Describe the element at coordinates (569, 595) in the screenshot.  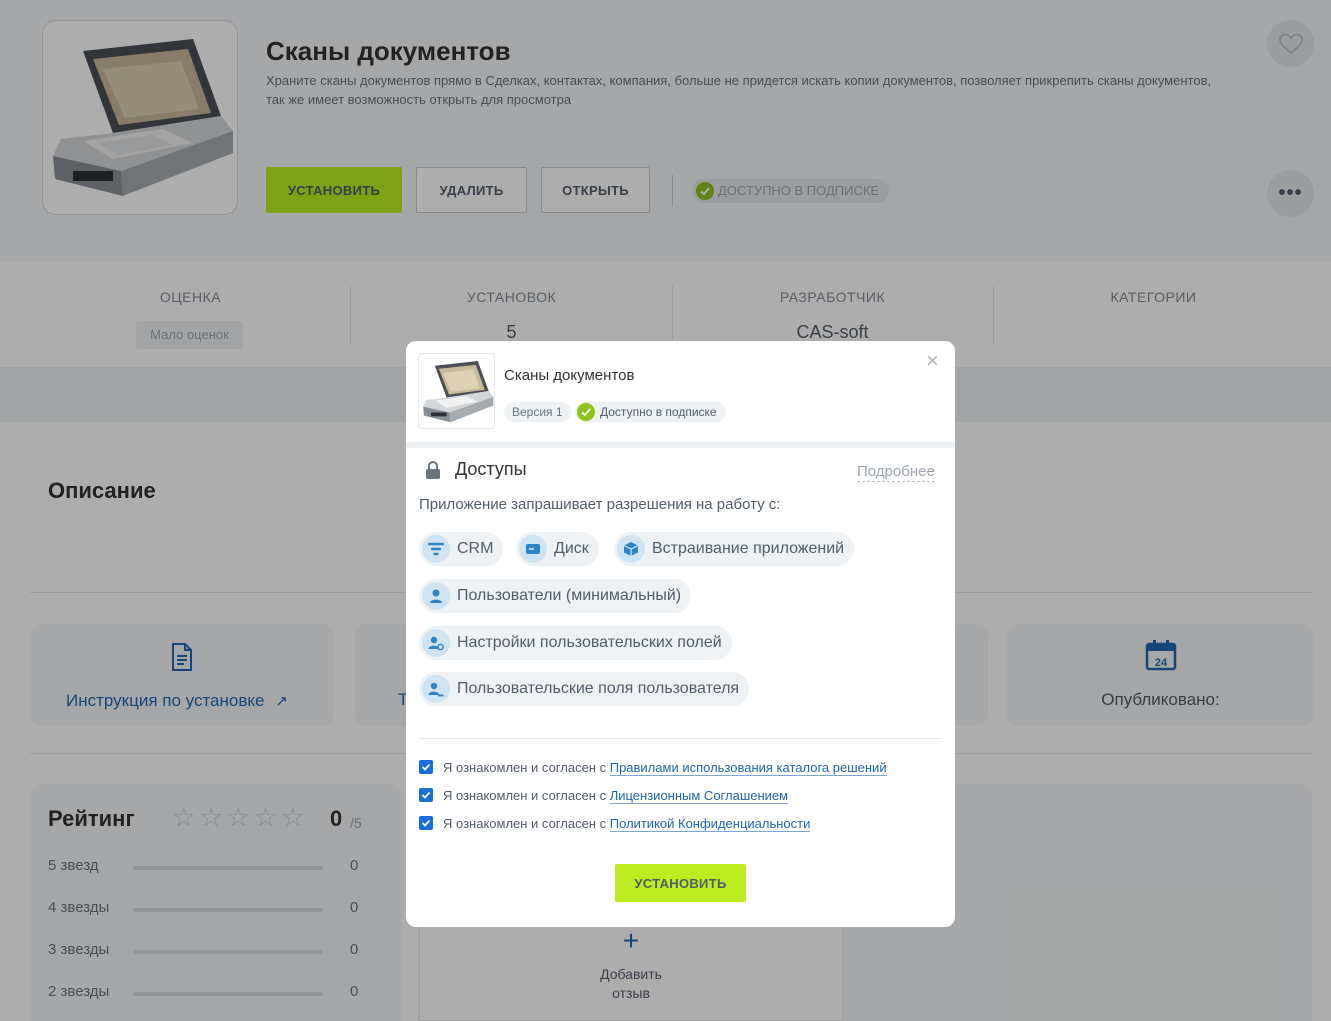
I see `permission-label: Пользователи (минимальный)` at that location.